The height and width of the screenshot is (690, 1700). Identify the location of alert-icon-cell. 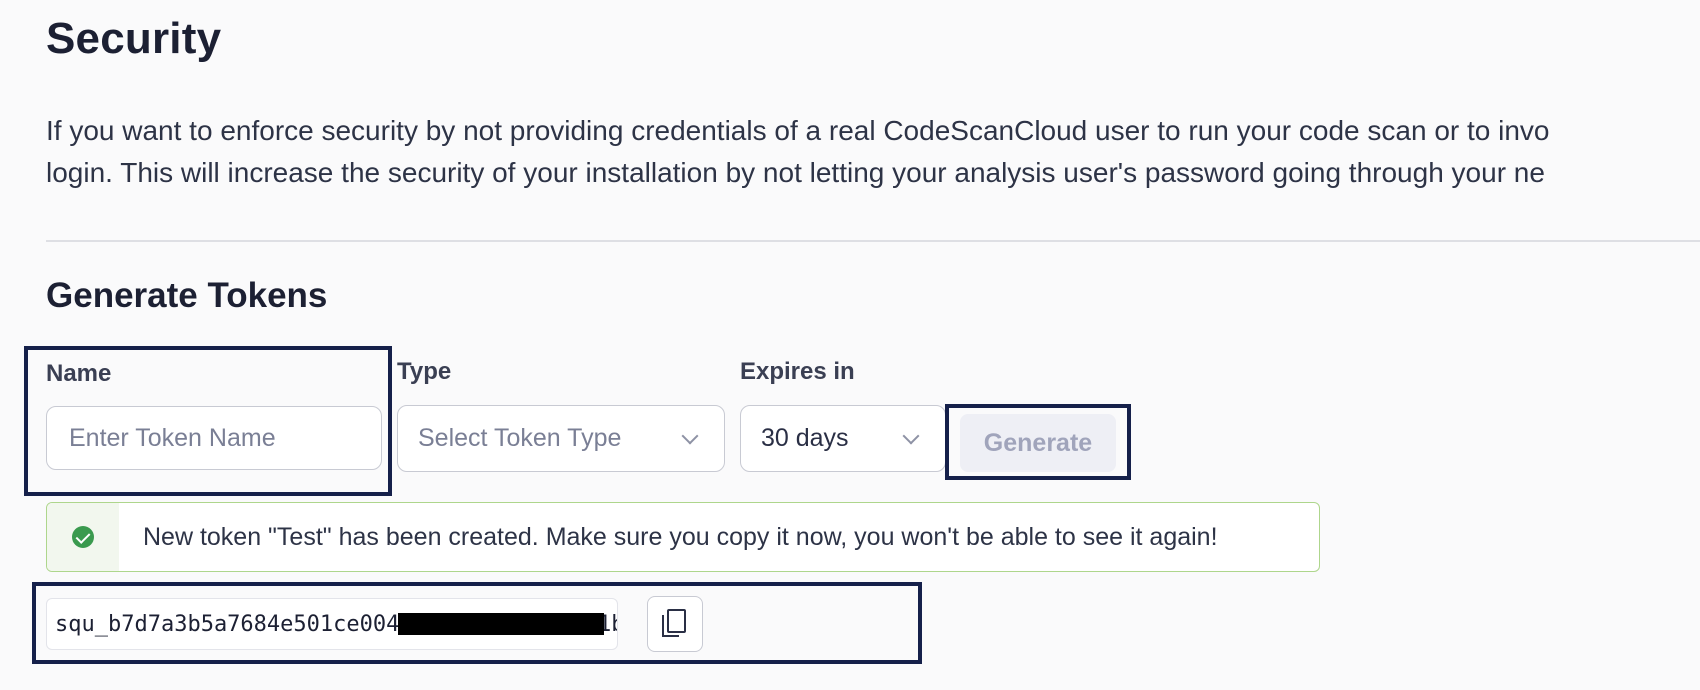
(83, 537).